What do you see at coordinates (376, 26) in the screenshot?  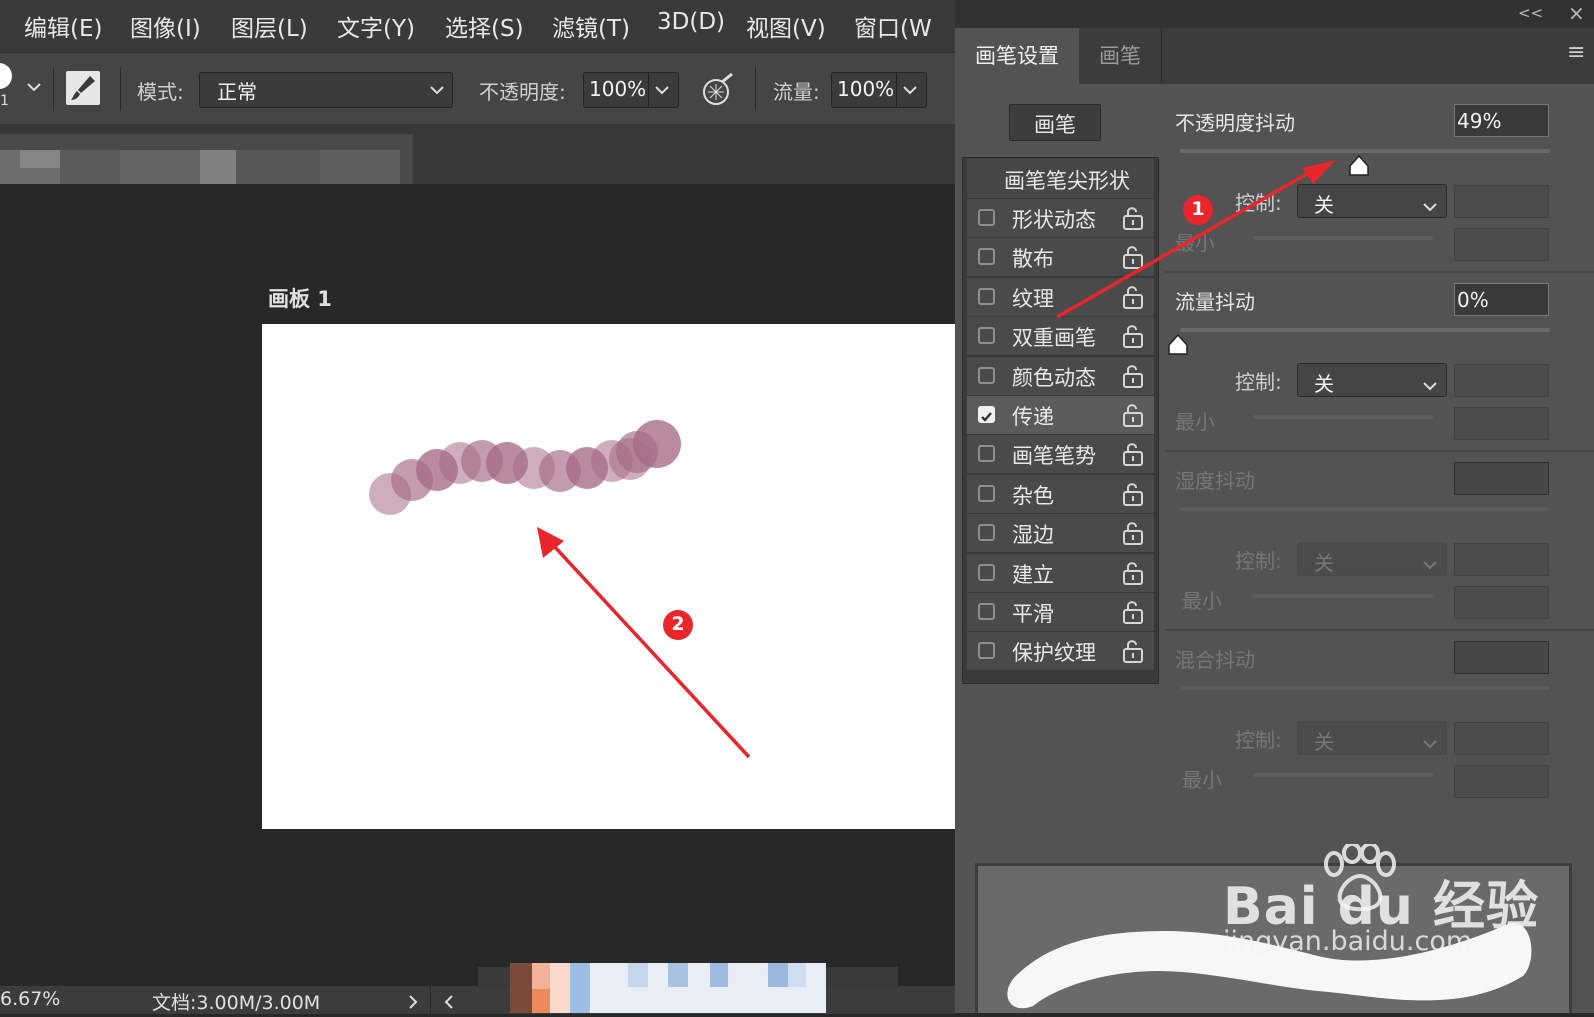 I see `menu-type: 文字(Y)` at bounding box center [376, 26].